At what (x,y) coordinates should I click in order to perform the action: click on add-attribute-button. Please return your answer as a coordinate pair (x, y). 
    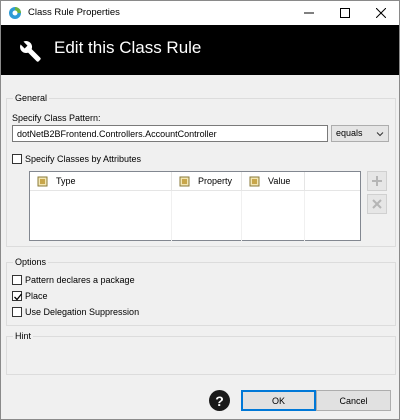
    Looking at the image, I should click on (377, 181).